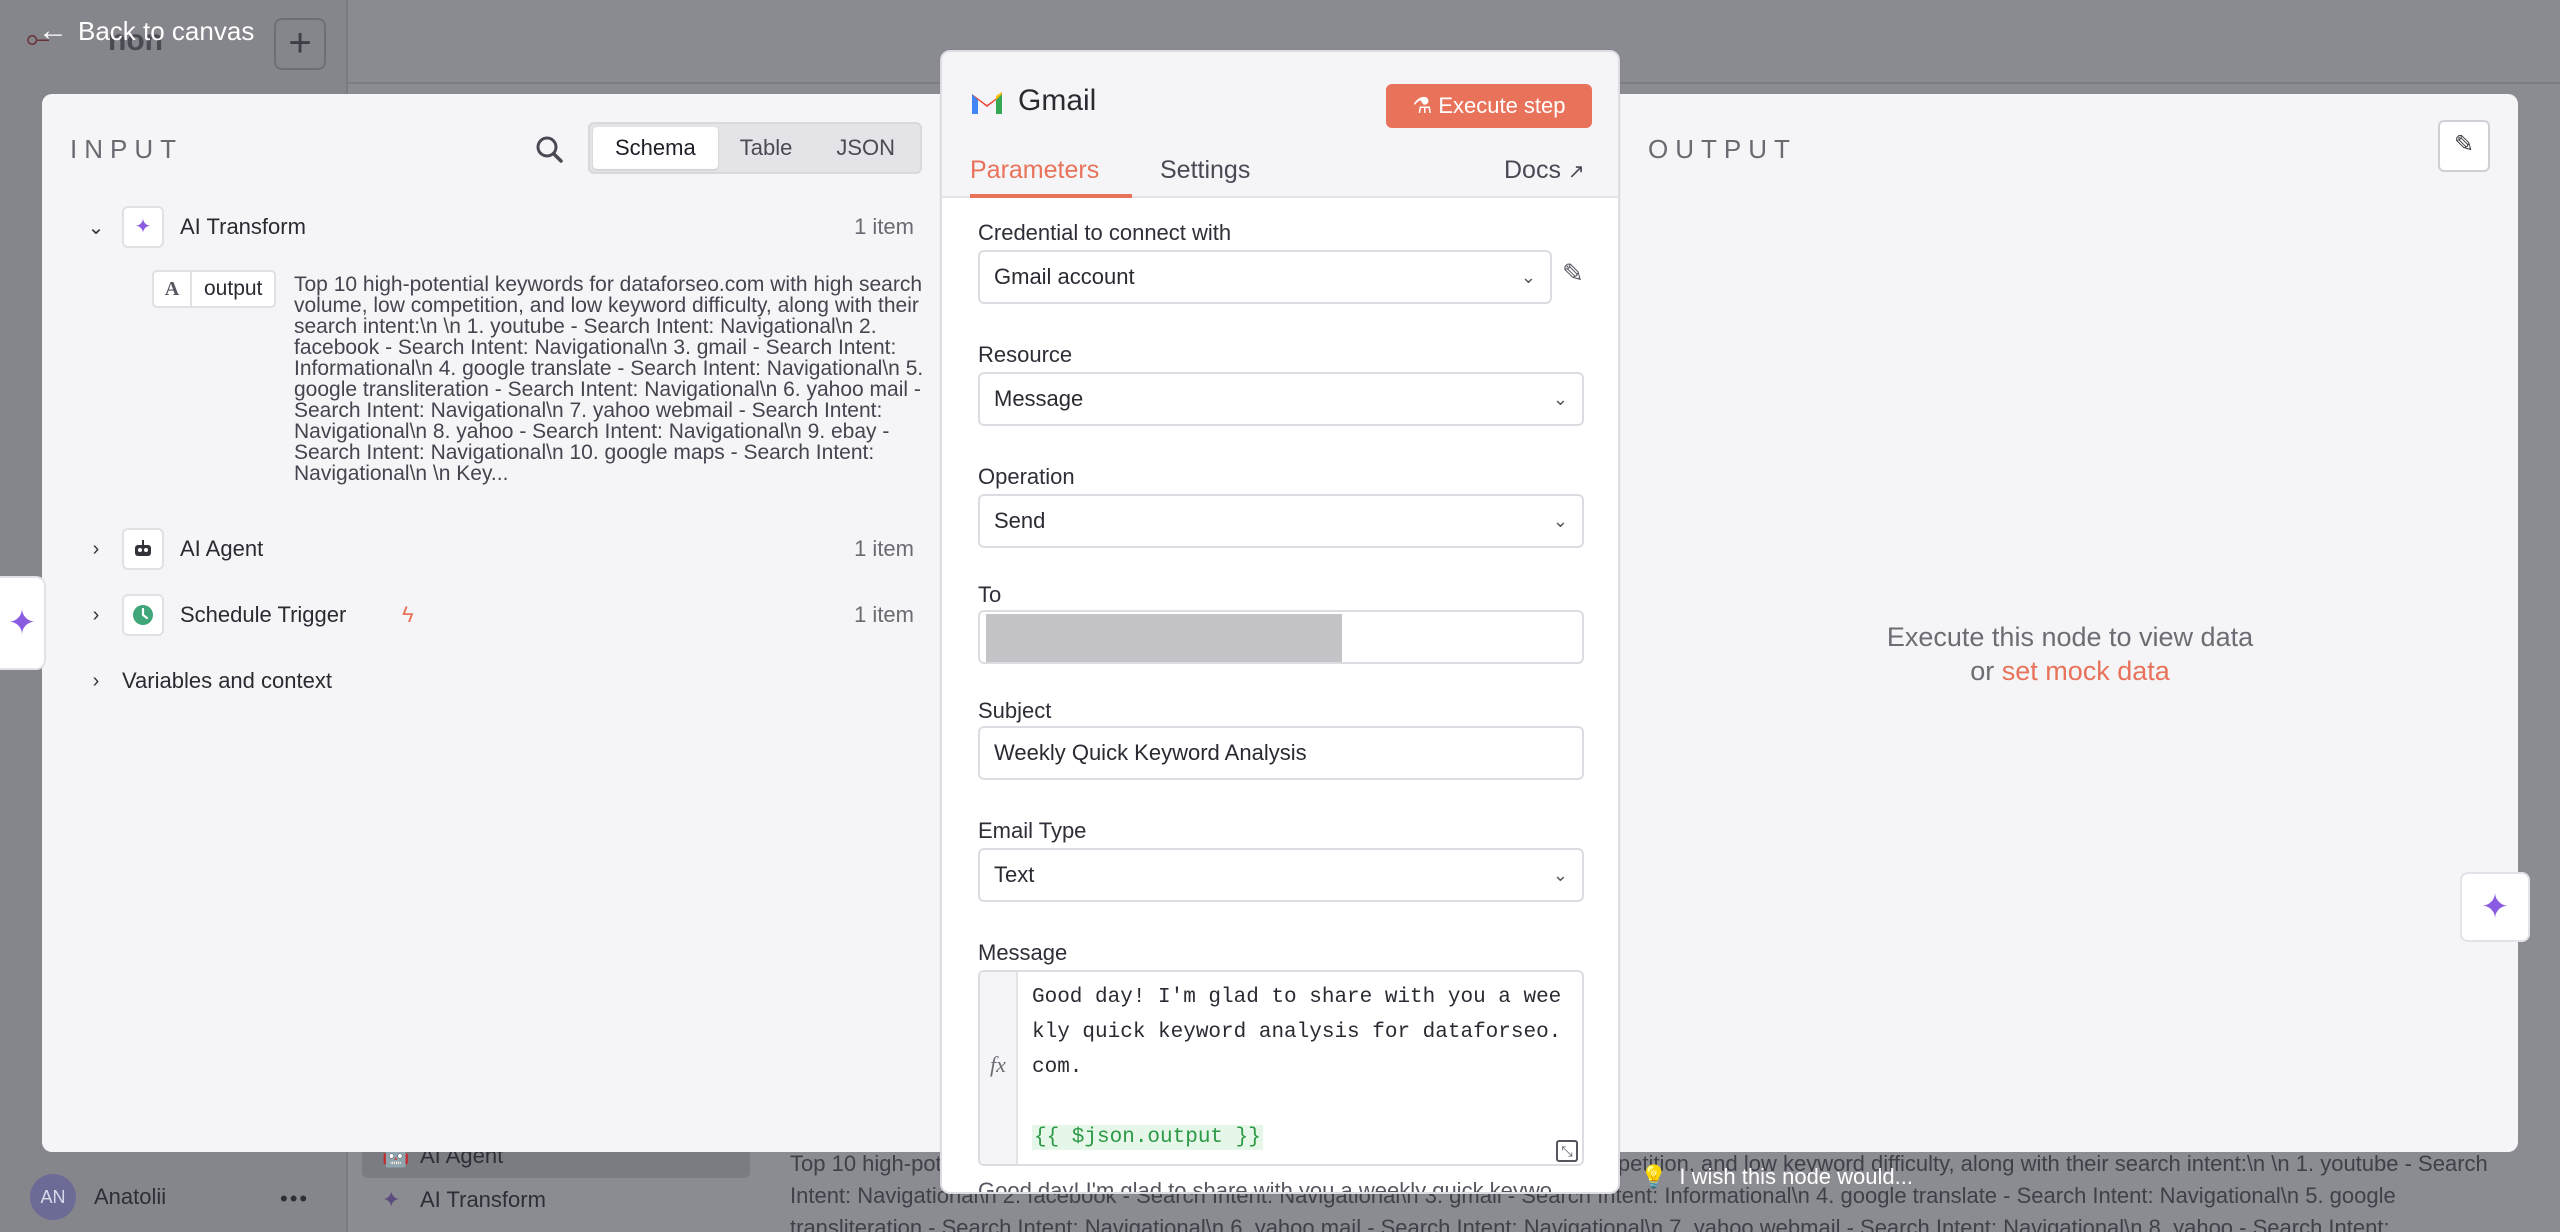  What do you see at coordinates (1654, 1176) in the screenshot?
I see `lightbulb-icon: 💡` at bounding box center [1654, 1176].